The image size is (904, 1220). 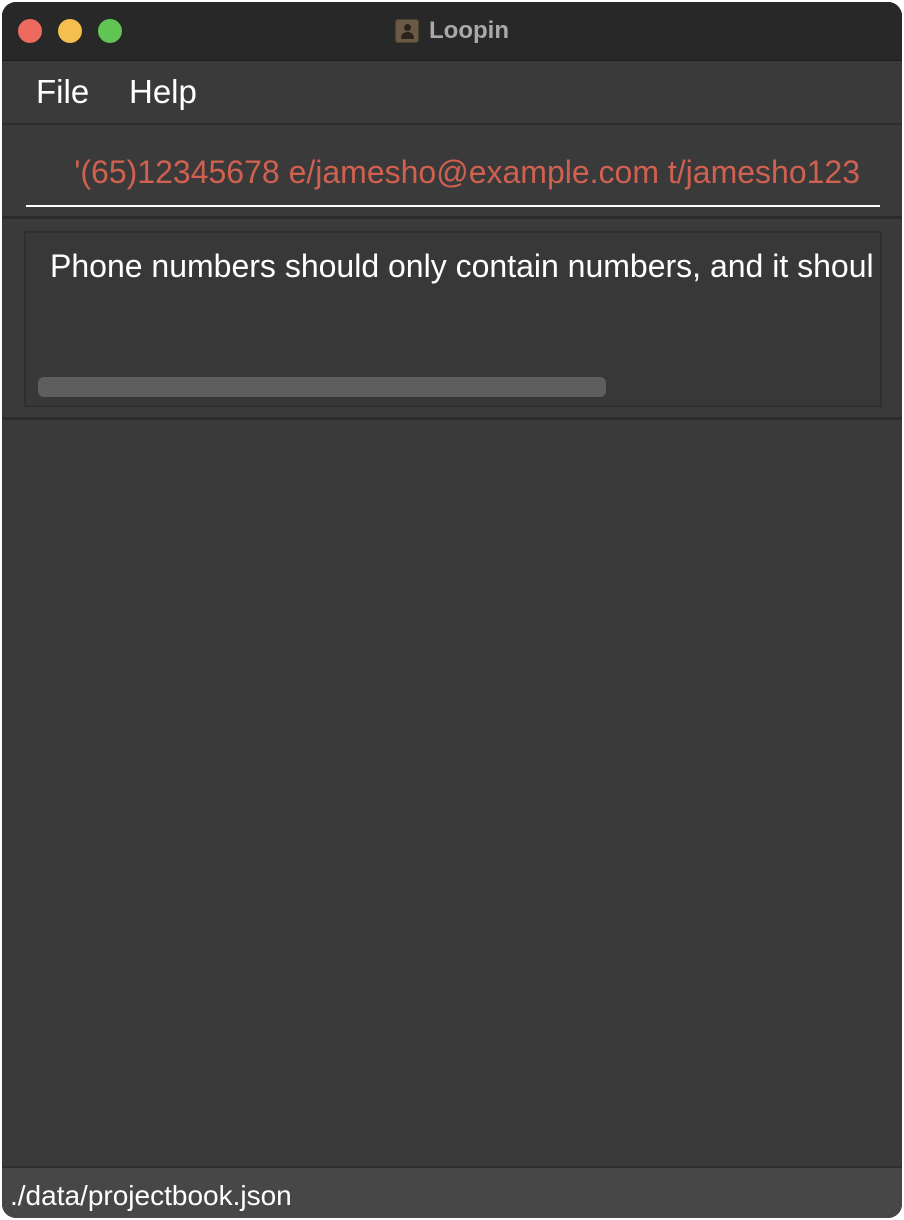 I want to click on contact-book-icon, so click(x=407, y=31).